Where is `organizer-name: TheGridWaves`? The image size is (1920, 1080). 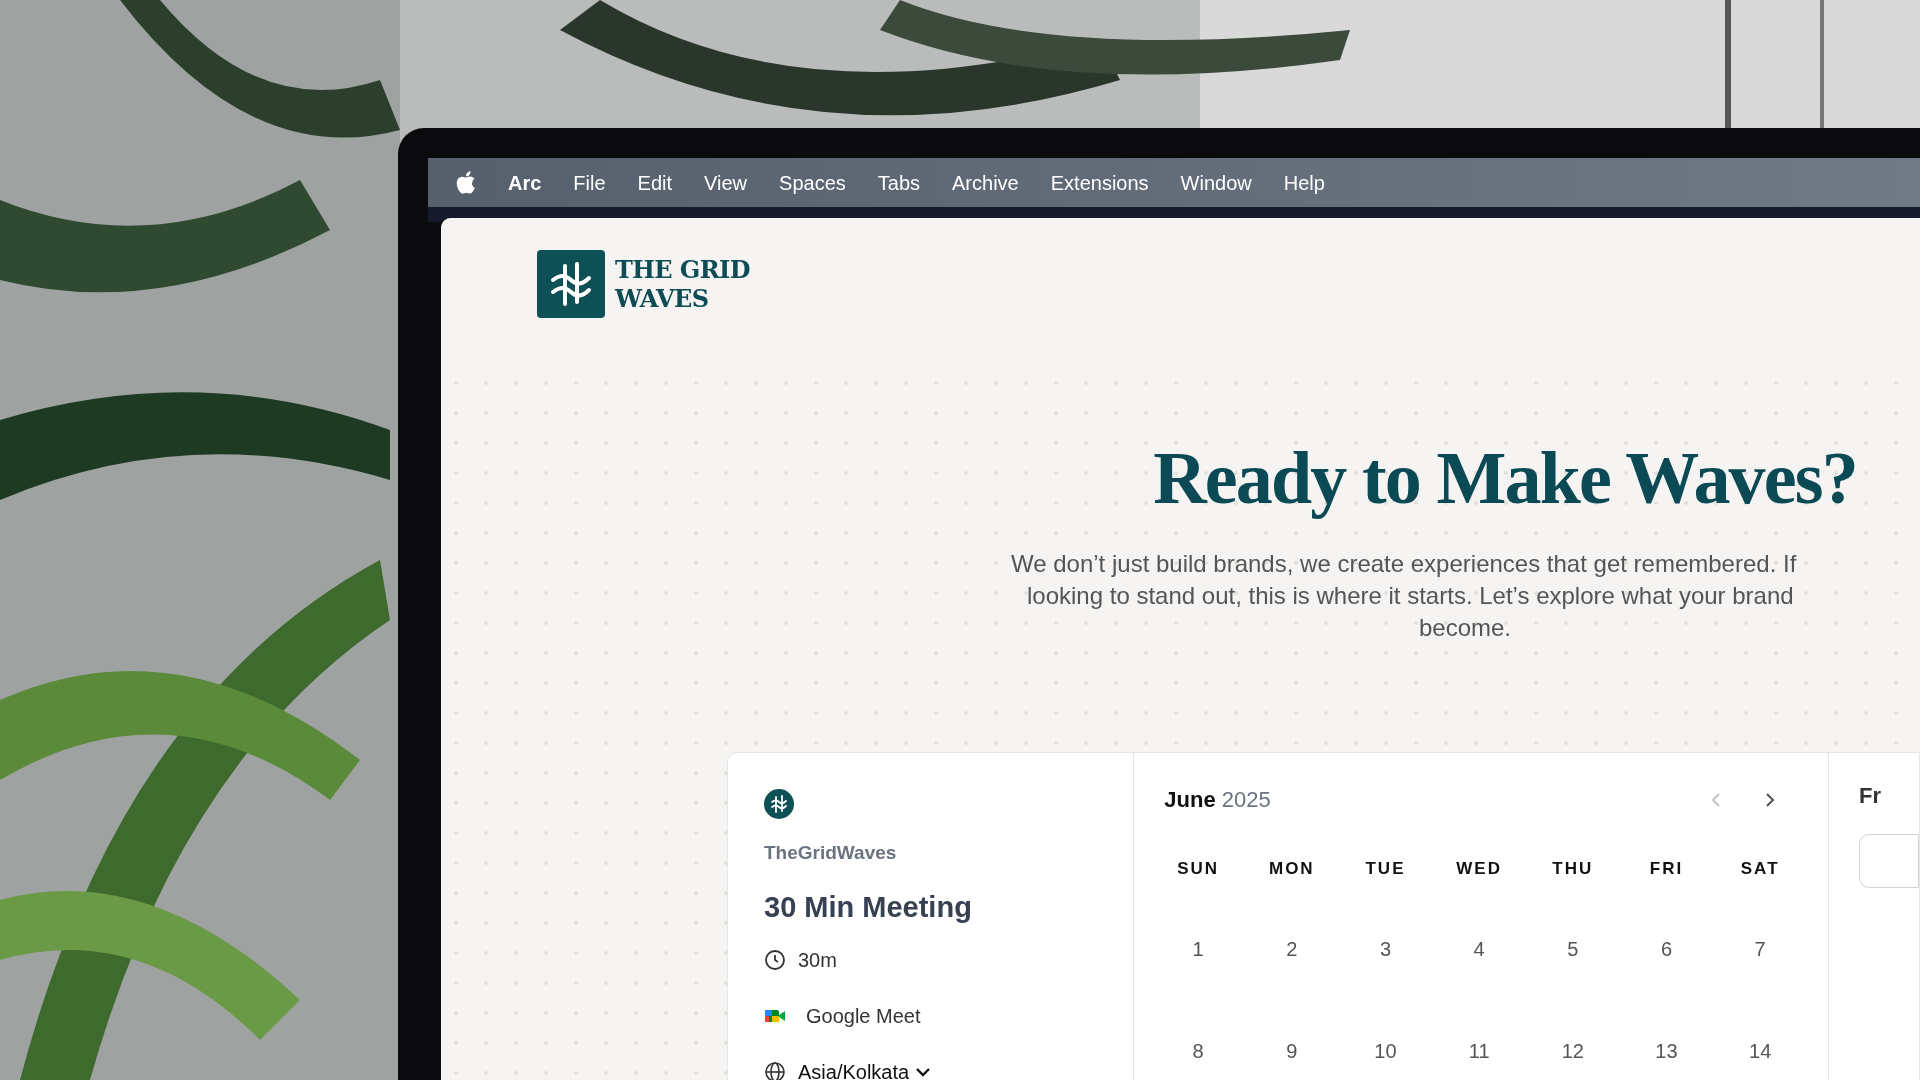
organizer-name: TheGridWaves is located at coordinates (831, 853).